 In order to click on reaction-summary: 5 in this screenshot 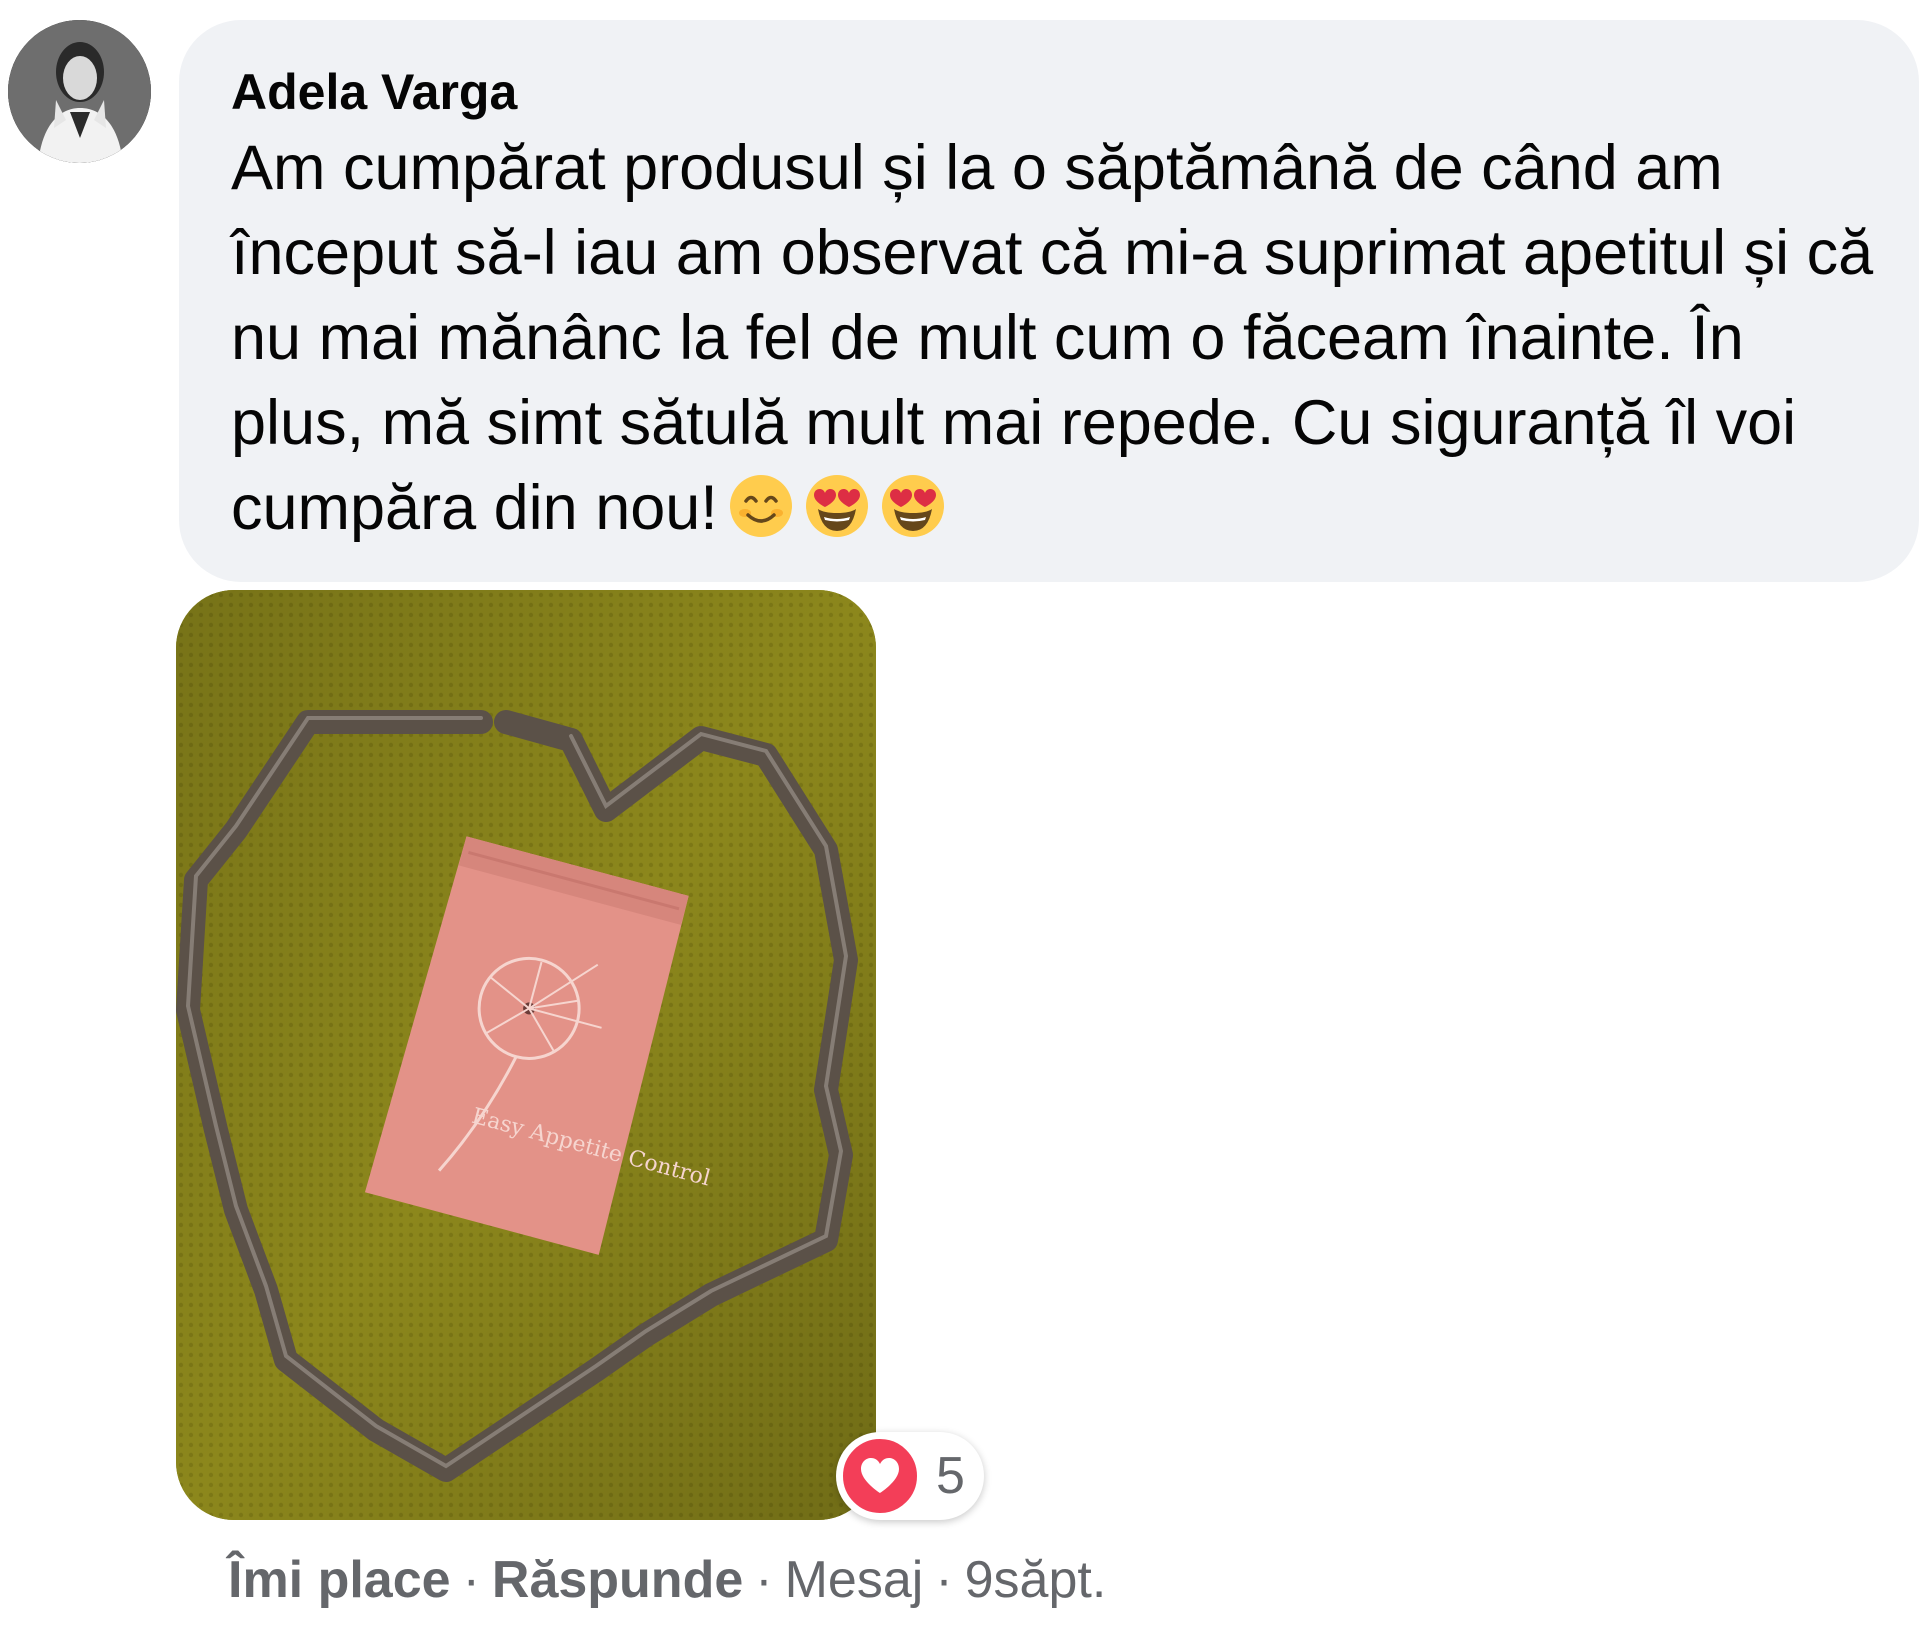, I will do `click(910, 1476)`.